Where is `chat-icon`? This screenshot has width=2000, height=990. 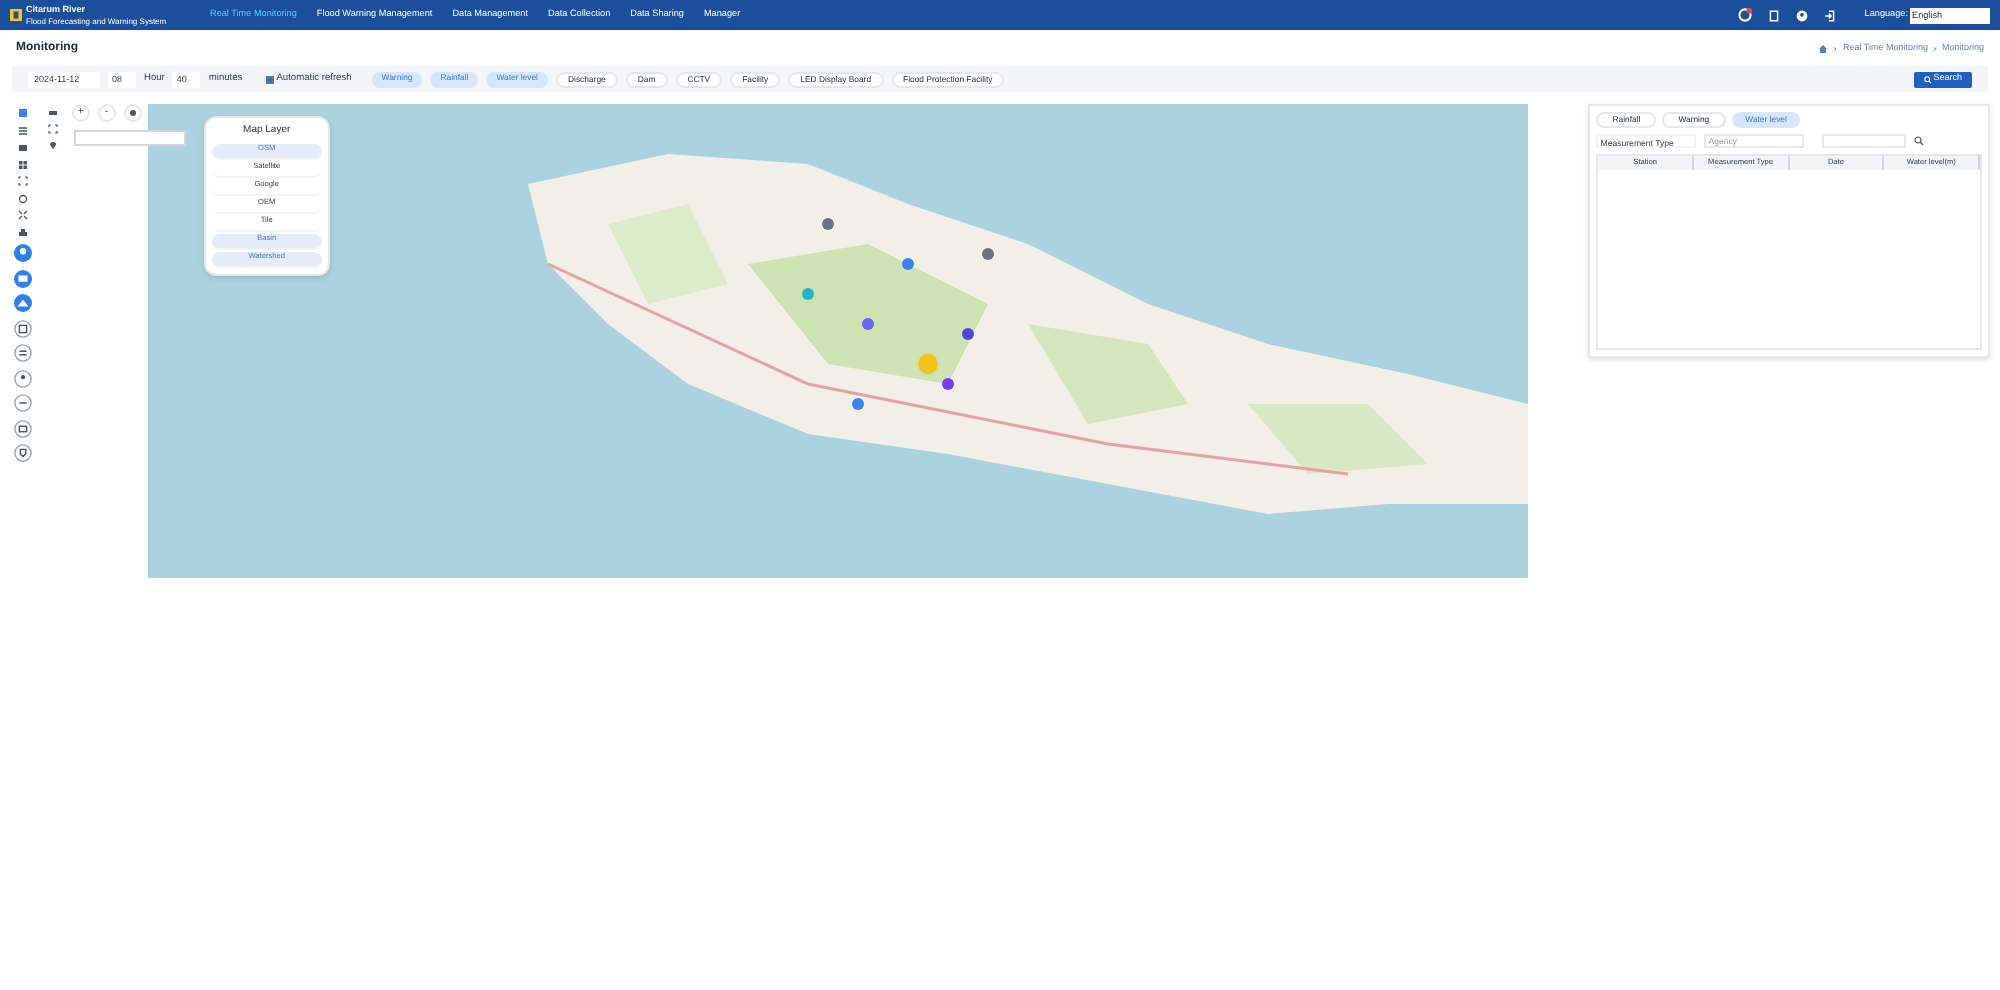 chat-icon is located at coordinates (22, 278).